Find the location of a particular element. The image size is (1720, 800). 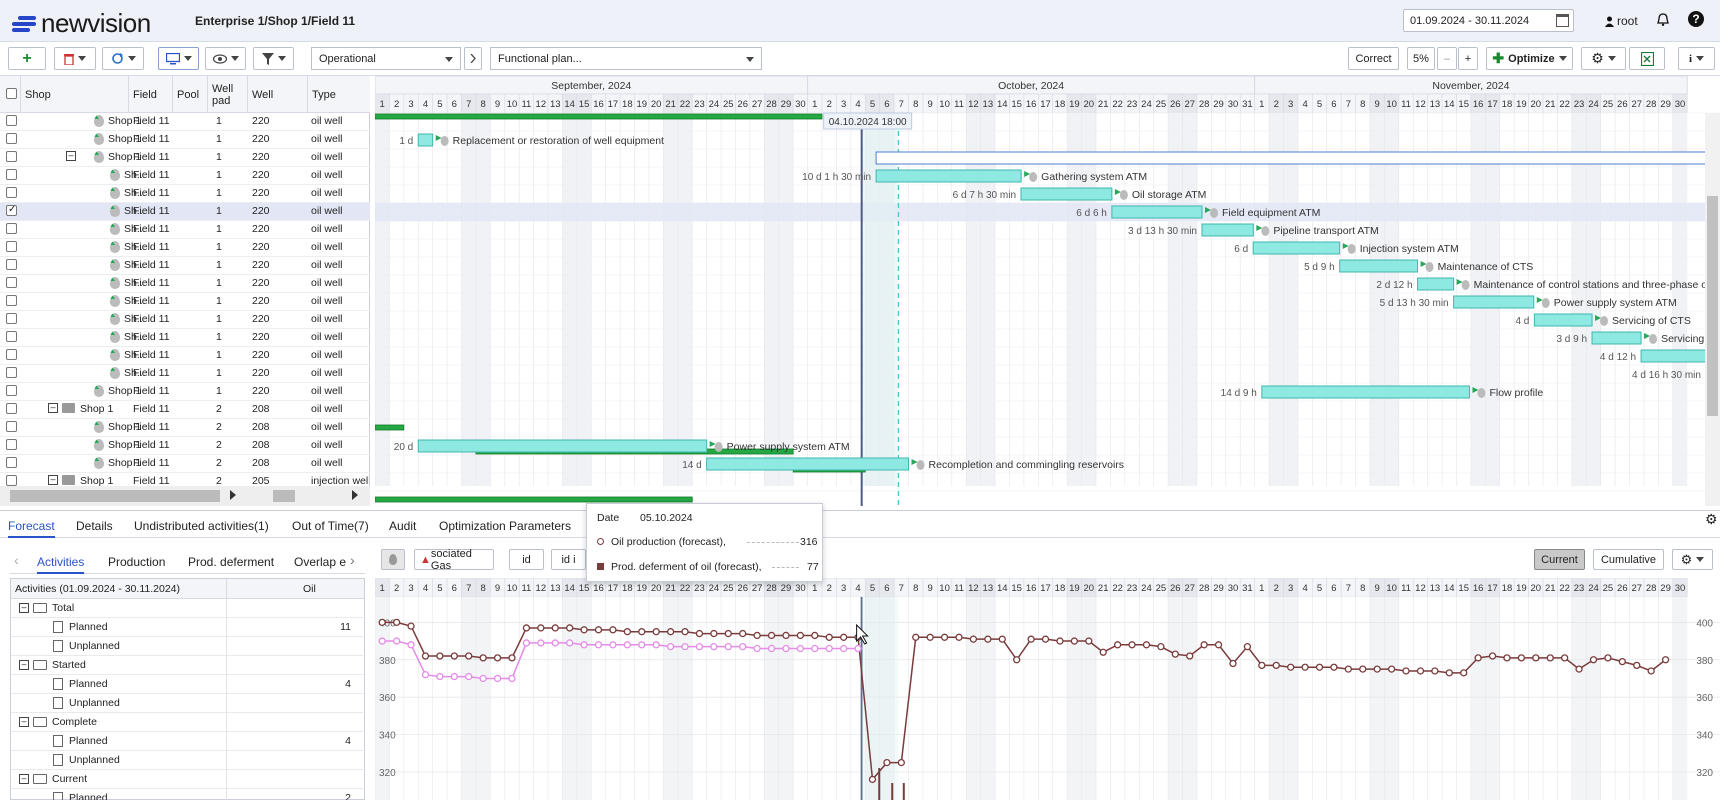

header-select-all is located at coordinates (10, 94).